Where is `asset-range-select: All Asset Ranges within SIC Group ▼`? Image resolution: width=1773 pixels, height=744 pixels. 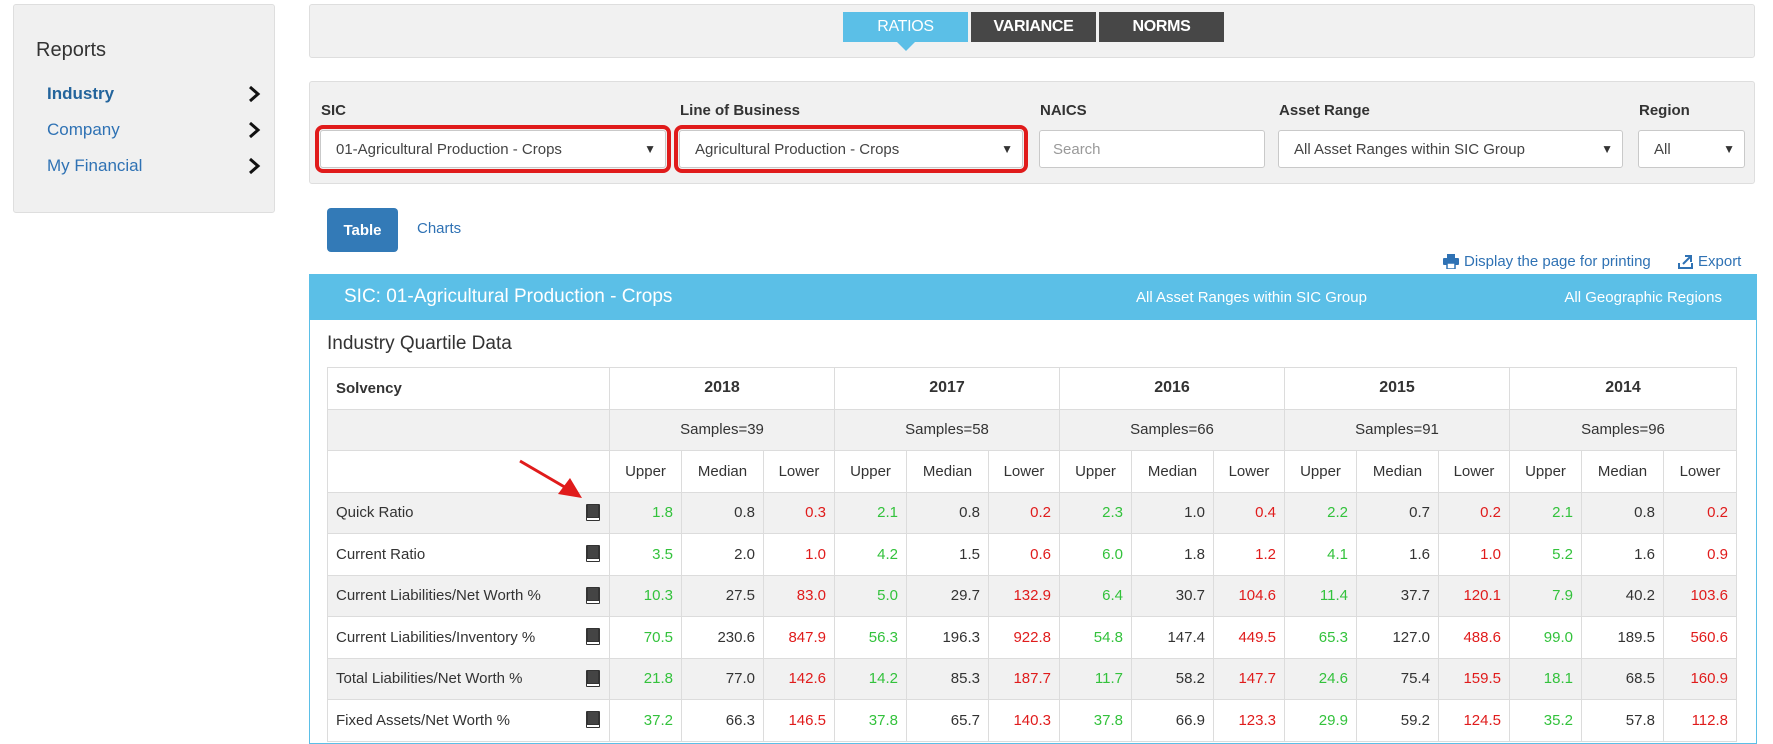
asset-range-select: All Asset Ranges within SIC Group ▼ is located at coordinates (1450, 149).